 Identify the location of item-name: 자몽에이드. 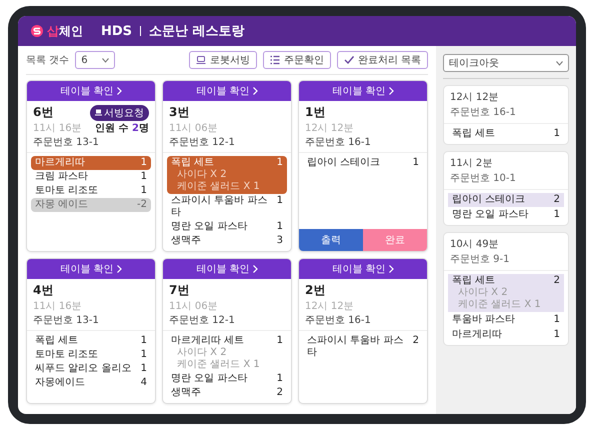
(60, 383).